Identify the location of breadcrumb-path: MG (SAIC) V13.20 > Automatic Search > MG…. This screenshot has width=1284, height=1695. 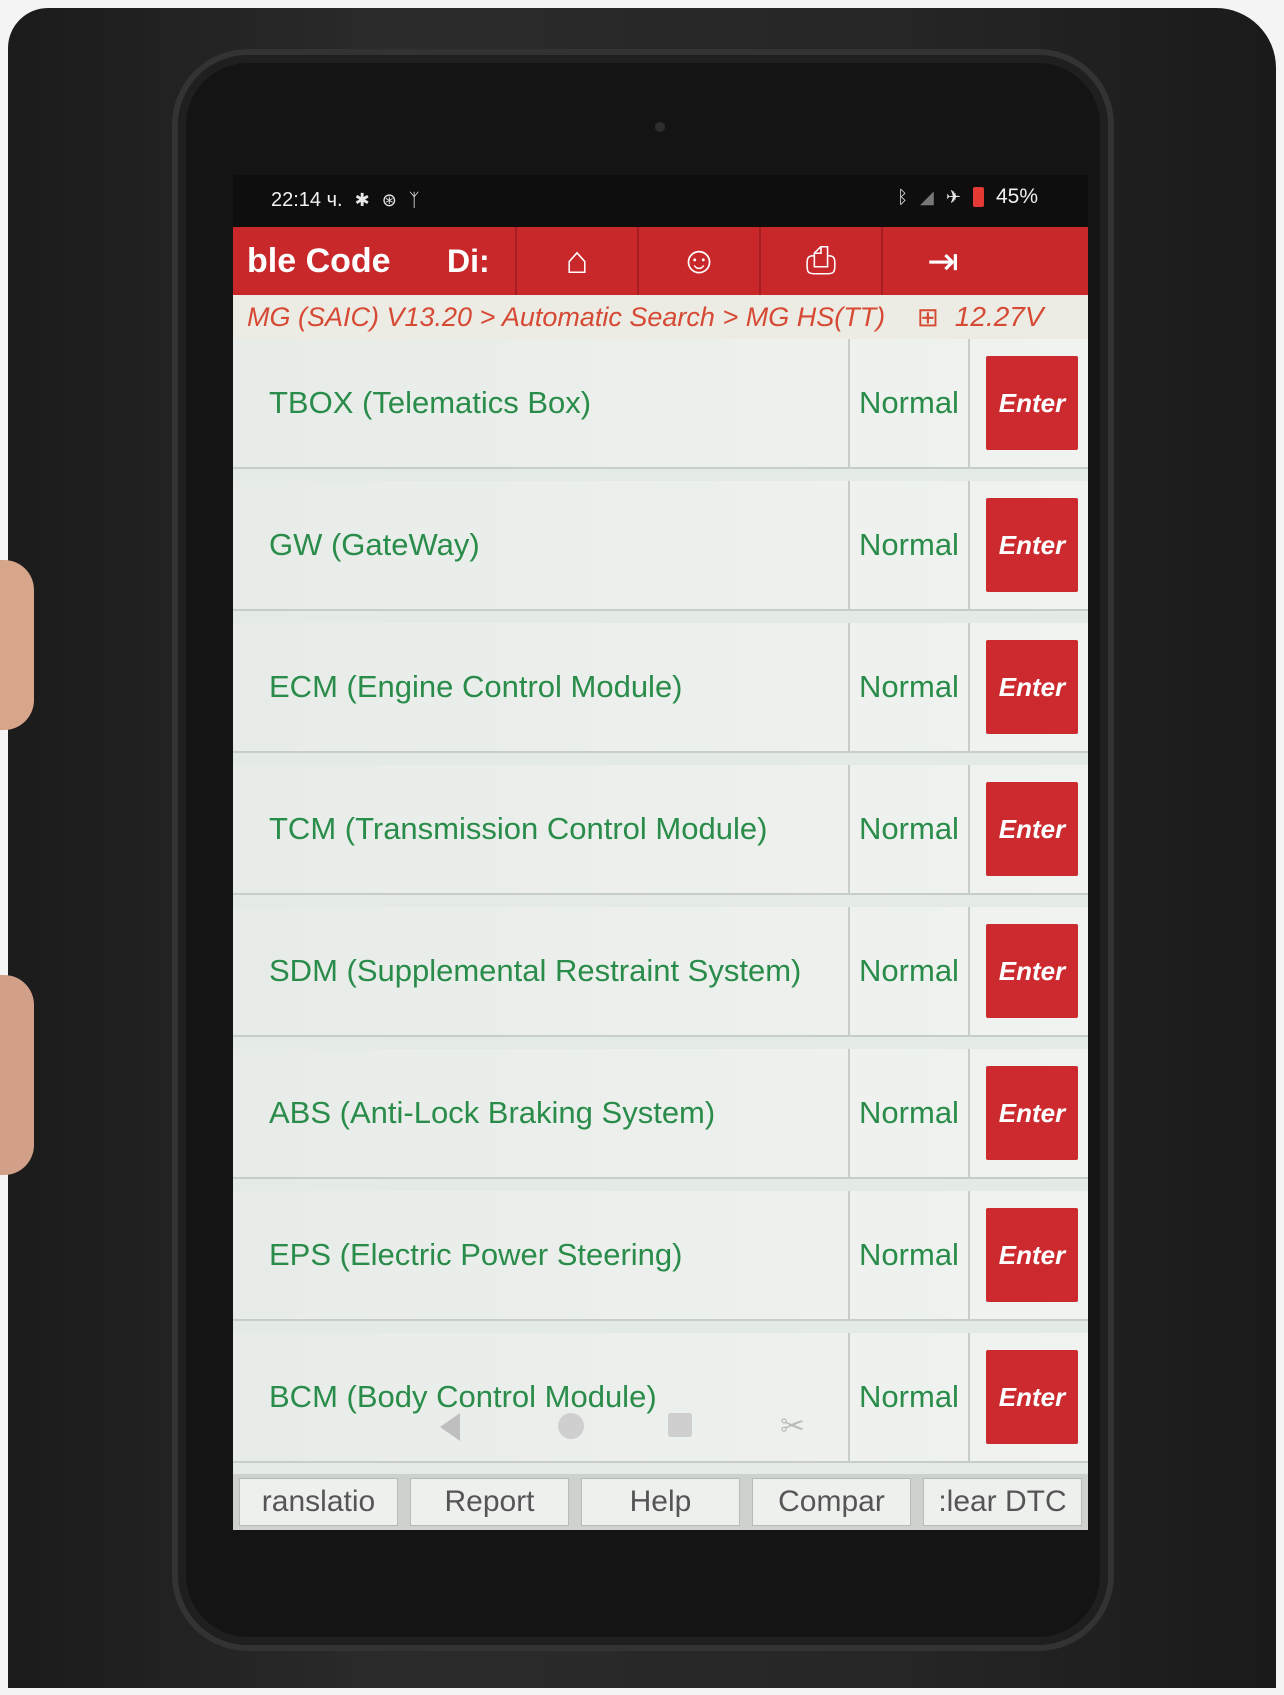
(566, 316).